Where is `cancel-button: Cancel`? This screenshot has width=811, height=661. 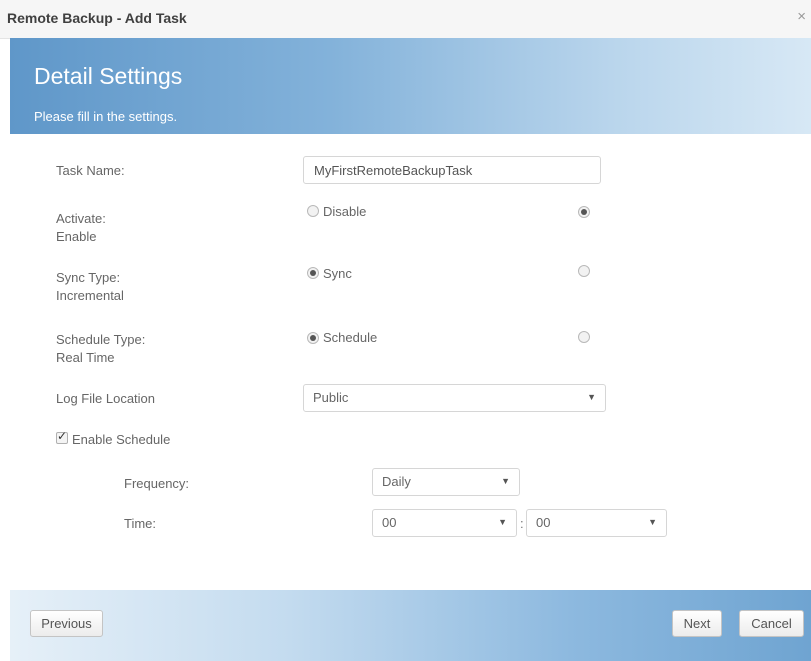
cancel-button: Cancel is located at coordinates (771, 623).